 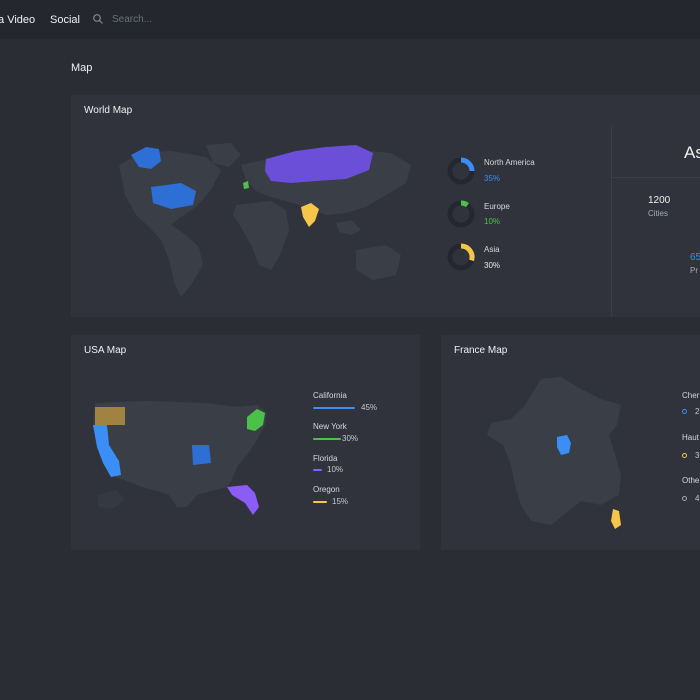 What do you see at coordinates (261, 235) in the screenshot?
I see `world-landmass-africa` at bounding box center [261, 235].